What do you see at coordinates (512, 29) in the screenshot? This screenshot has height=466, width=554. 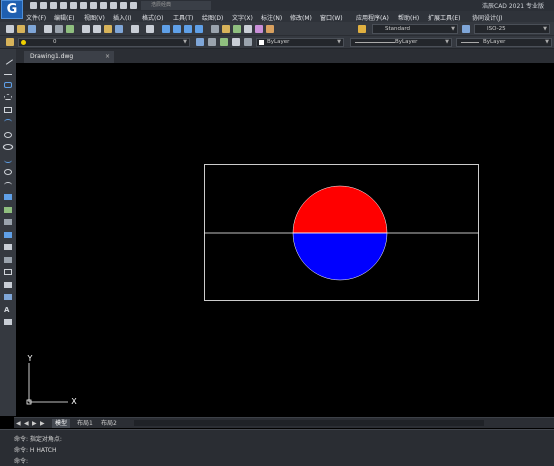 I see `dim-style-select: ISO-25 ▼` at bounding box center [512, 29].